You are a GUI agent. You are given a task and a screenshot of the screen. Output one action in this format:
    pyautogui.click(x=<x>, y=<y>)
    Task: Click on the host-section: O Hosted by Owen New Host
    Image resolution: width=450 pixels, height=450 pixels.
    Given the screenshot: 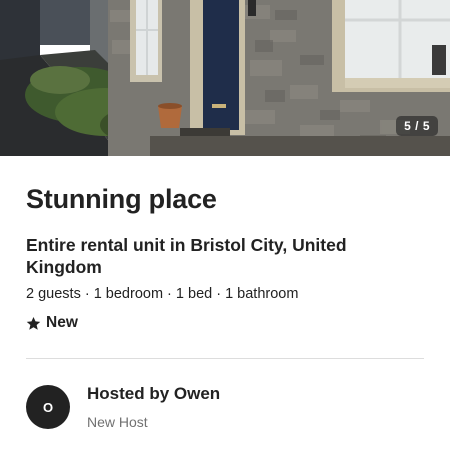 What is the action you would take?
    pyautogui.click(x=225, y=407)
    